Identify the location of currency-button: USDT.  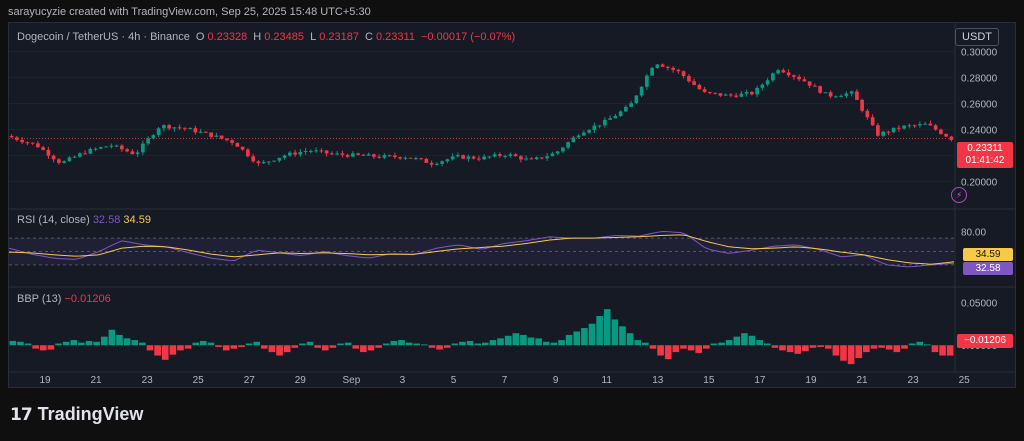
(977, 37).